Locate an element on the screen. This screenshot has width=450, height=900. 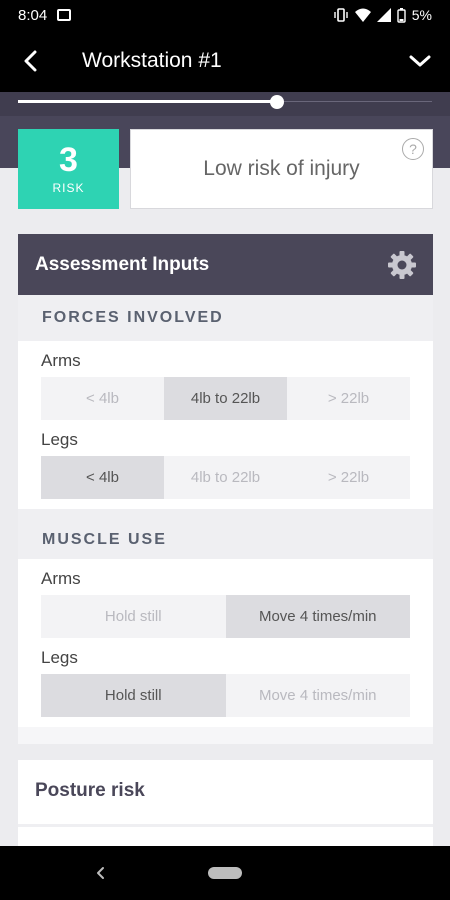
gear-icon is located at coordinates (402, 264).